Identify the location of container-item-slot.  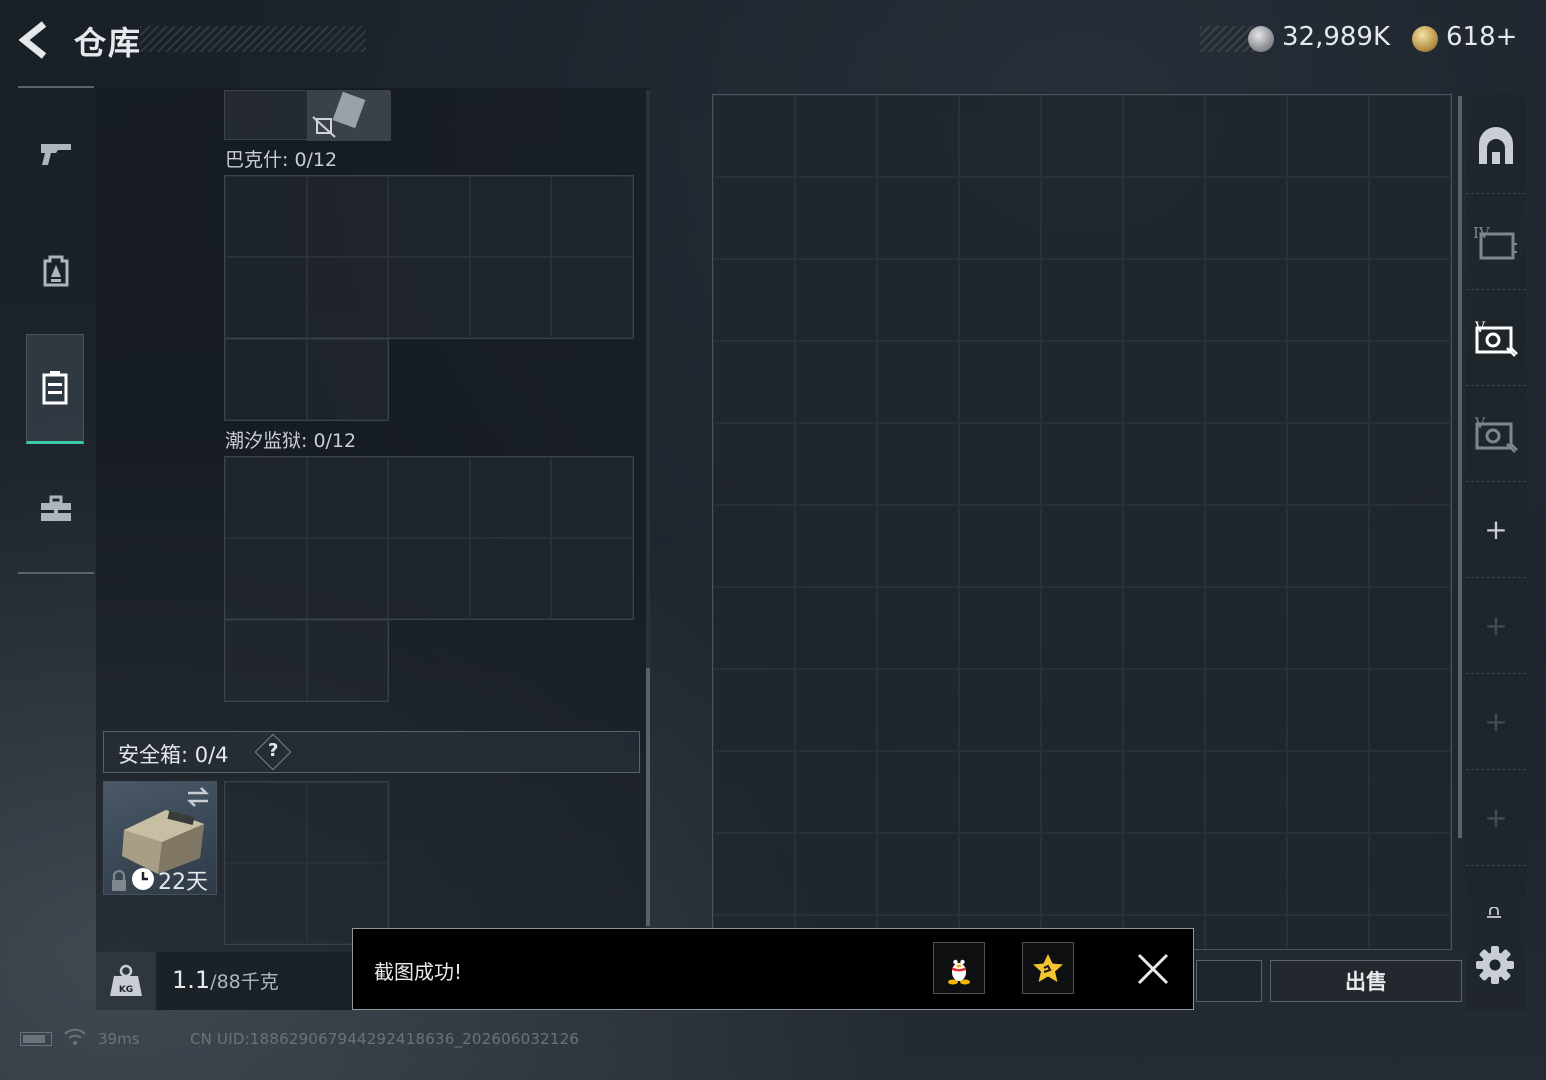
(307, 115).